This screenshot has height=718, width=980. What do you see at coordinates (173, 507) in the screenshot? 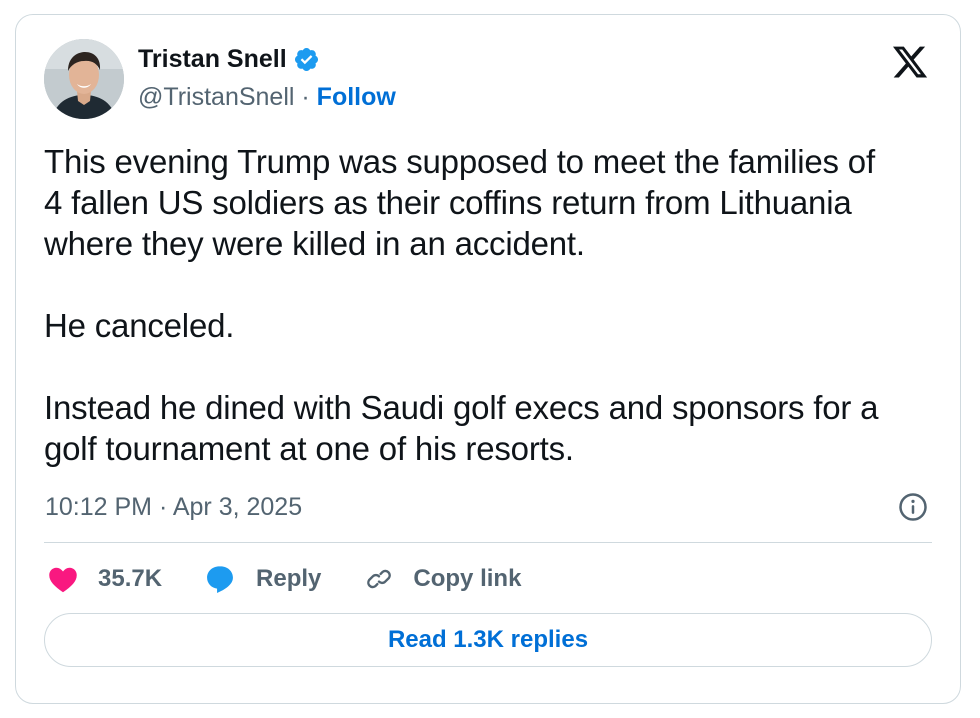
I see `tweet-timestamp: 10:12 PM · Apr 3, 2025` at bounding box center [173, 507].